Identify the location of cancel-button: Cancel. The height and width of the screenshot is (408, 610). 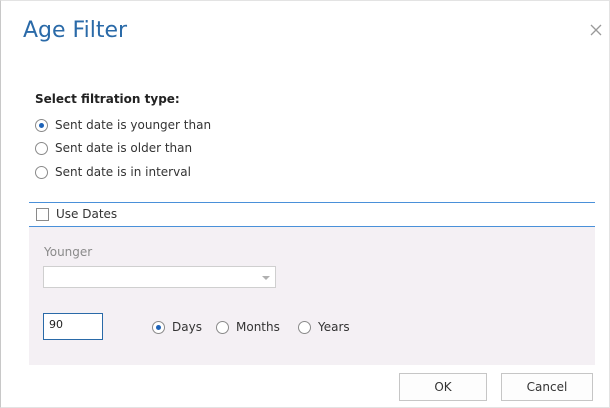
(547, 387).